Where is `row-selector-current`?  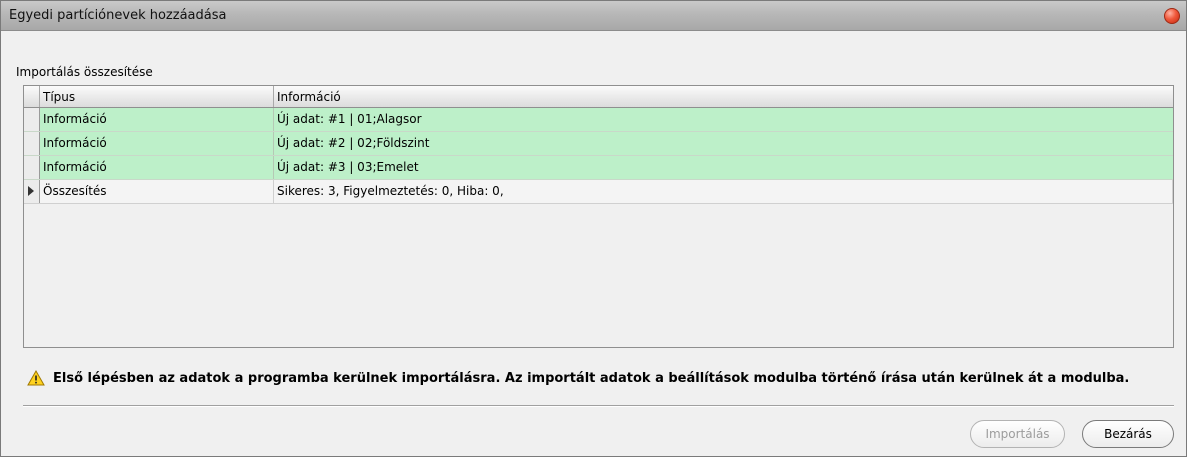 row-selector-current is located at coordinates (32, 191).